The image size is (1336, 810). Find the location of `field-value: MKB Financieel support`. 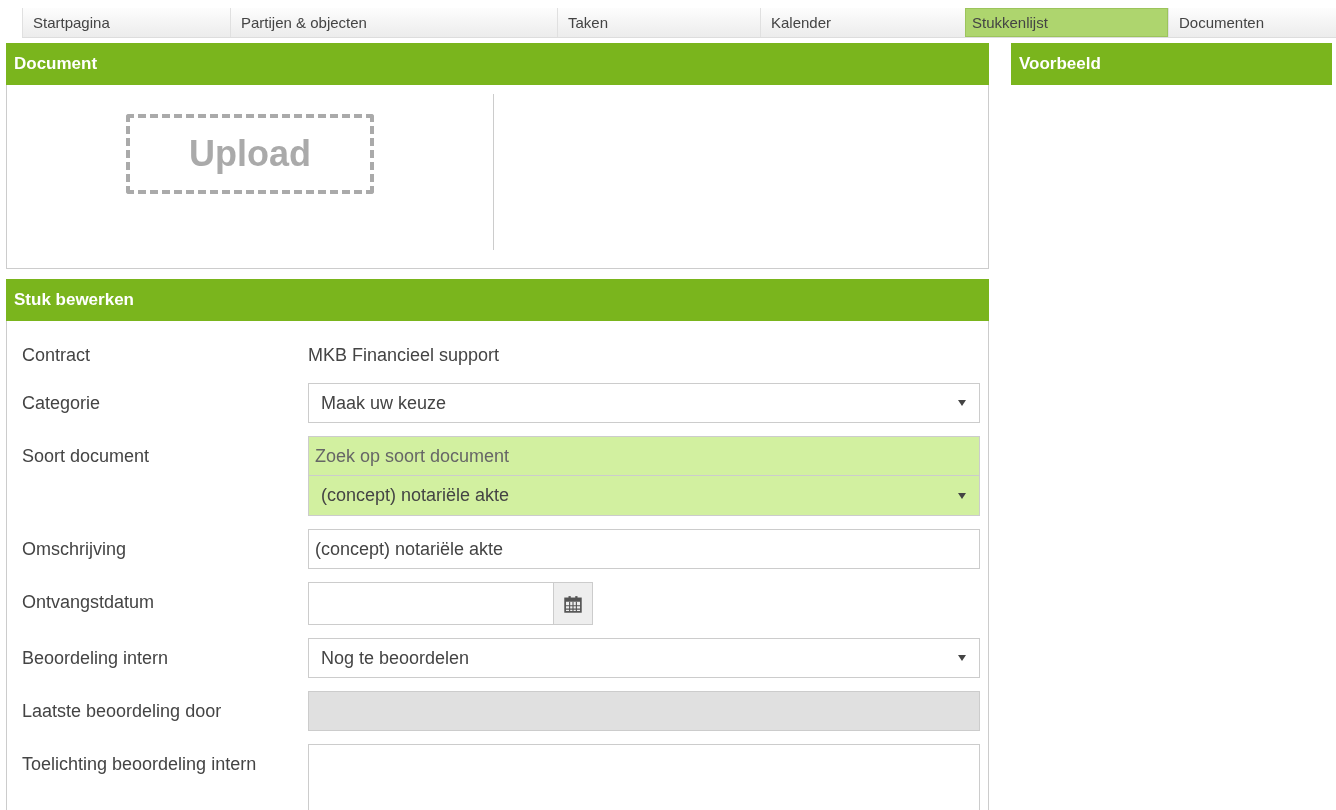

field-value: MKB Financieel support is located at coordinates (404, 355).